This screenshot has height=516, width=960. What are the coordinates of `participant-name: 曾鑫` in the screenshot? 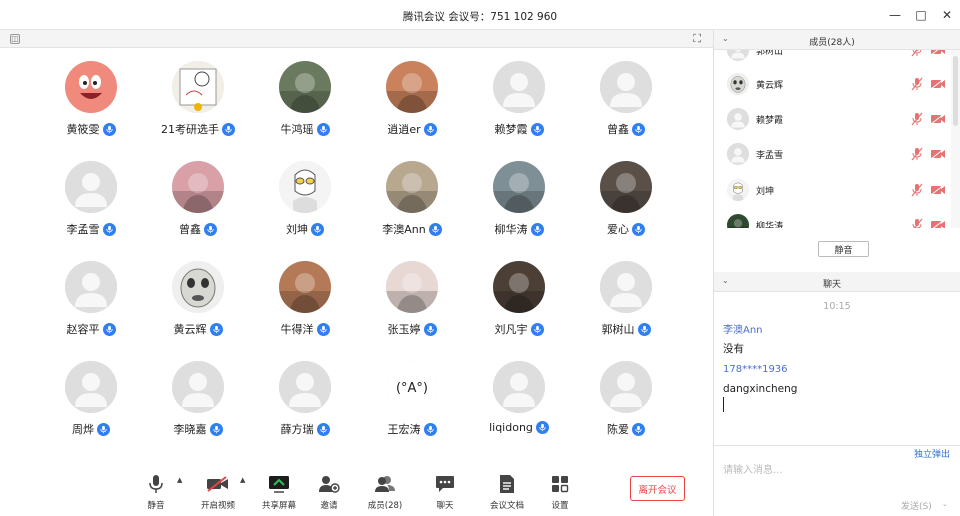 It's located at (618, 129).